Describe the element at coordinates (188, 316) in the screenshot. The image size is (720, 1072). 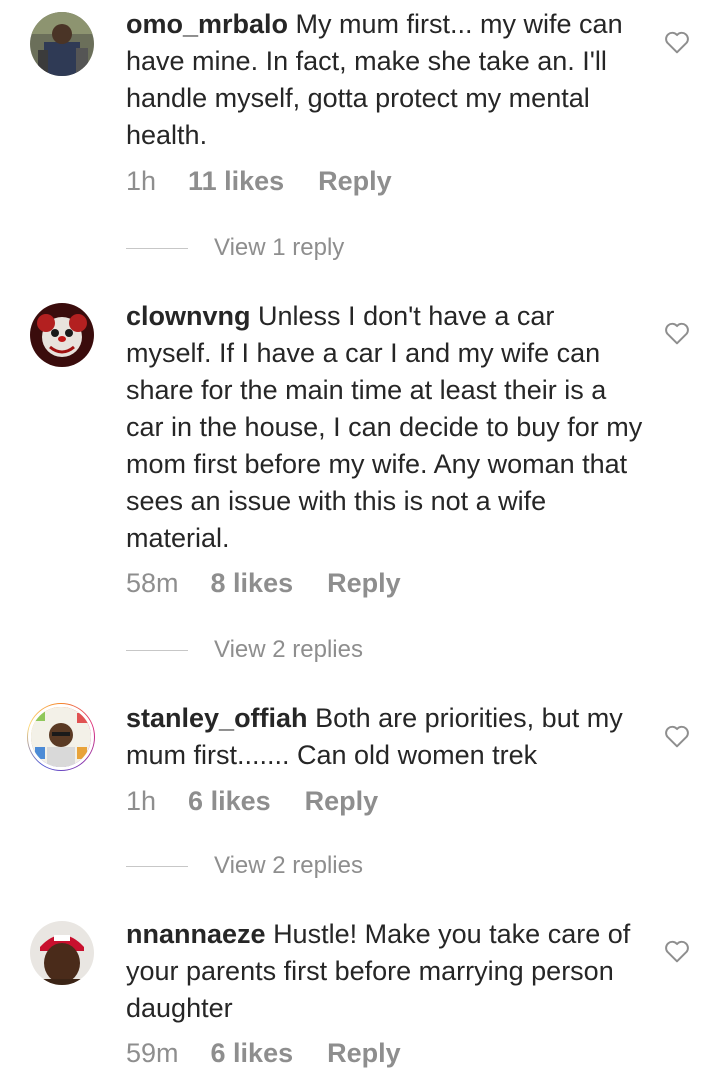
I see `comment-username: clownvng` at that location.